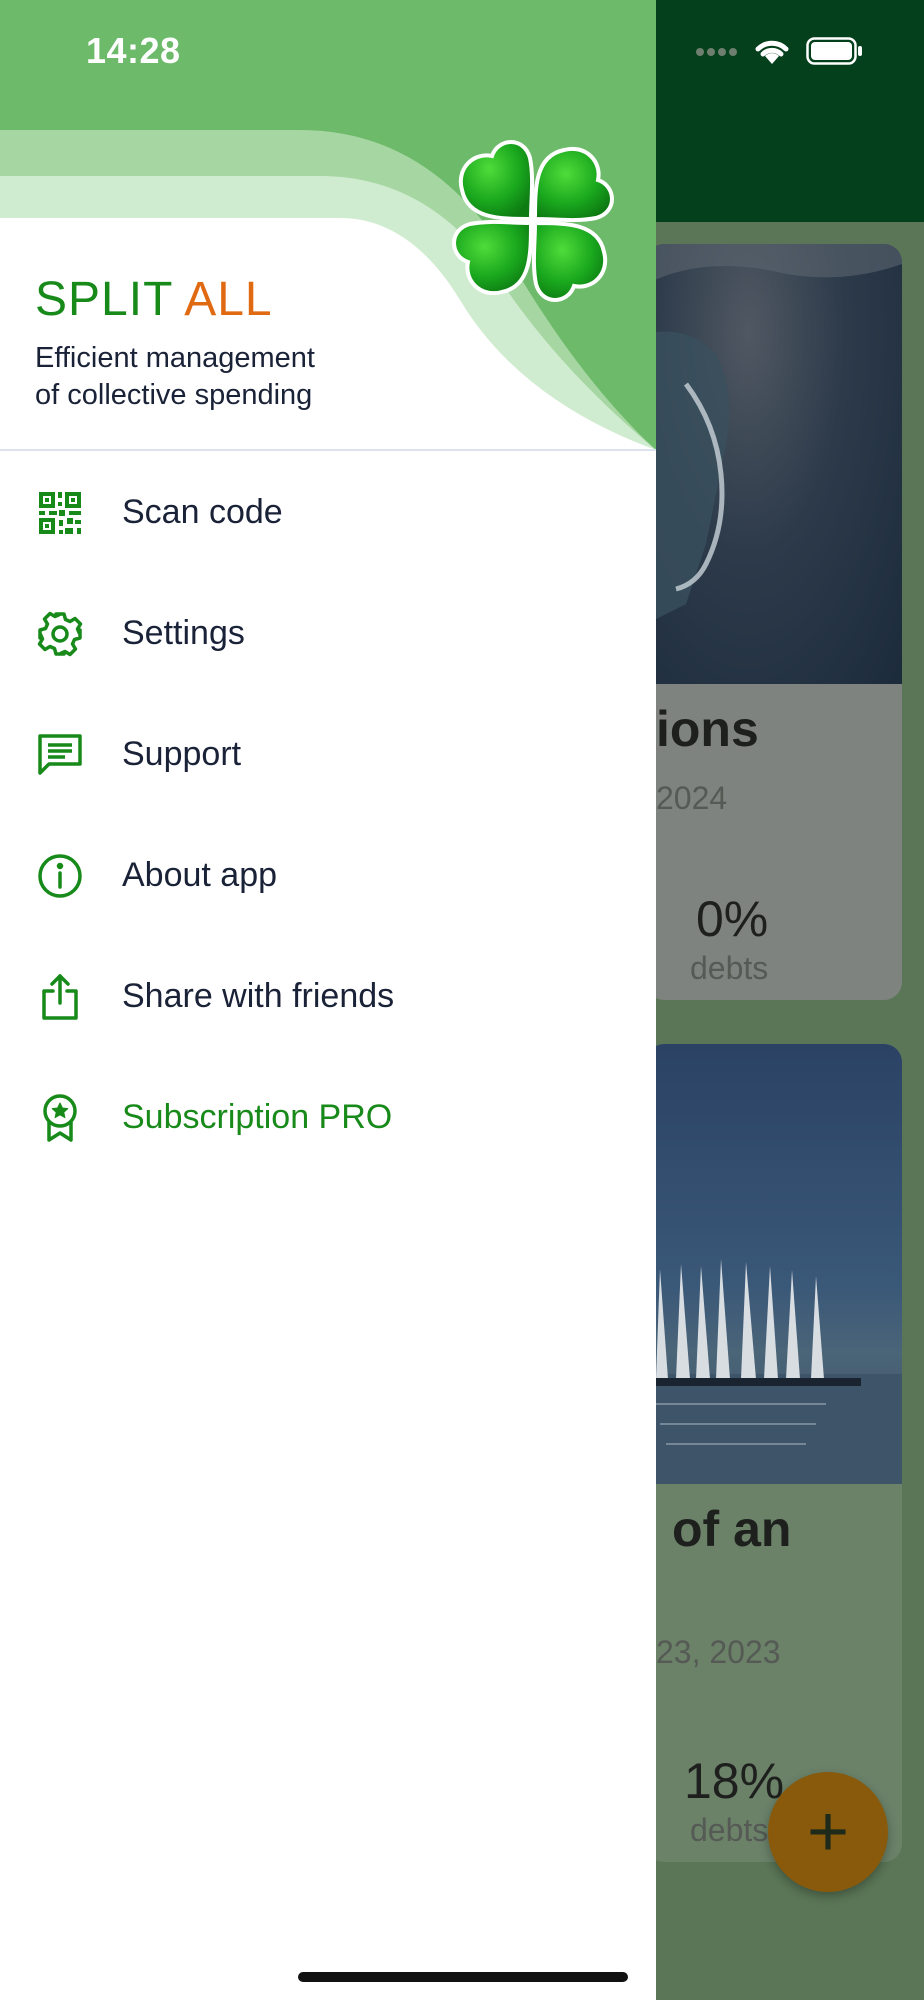 This screenshot has width=924, height=2000. I want to click on chat-icon, so click(60, 755).